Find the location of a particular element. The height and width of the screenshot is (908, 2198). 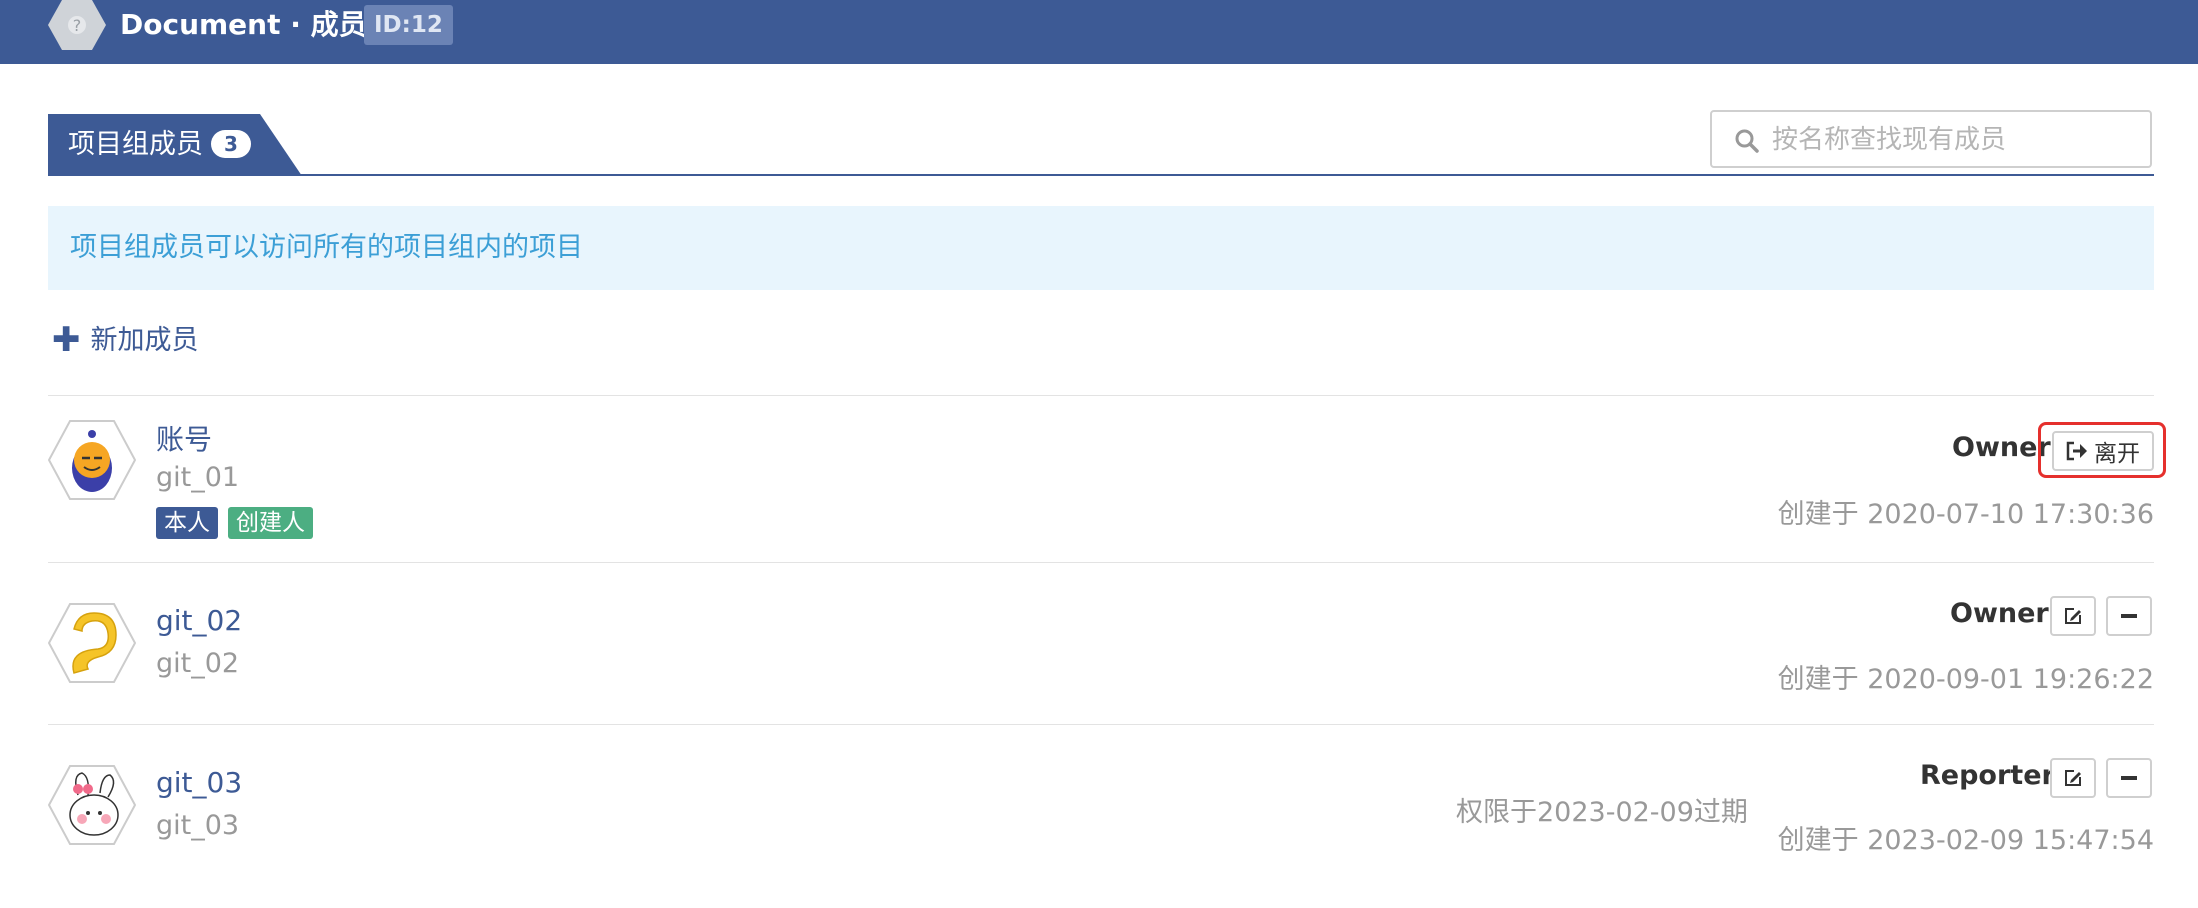

member-name: git_03 is located at coordinates (199, 782).